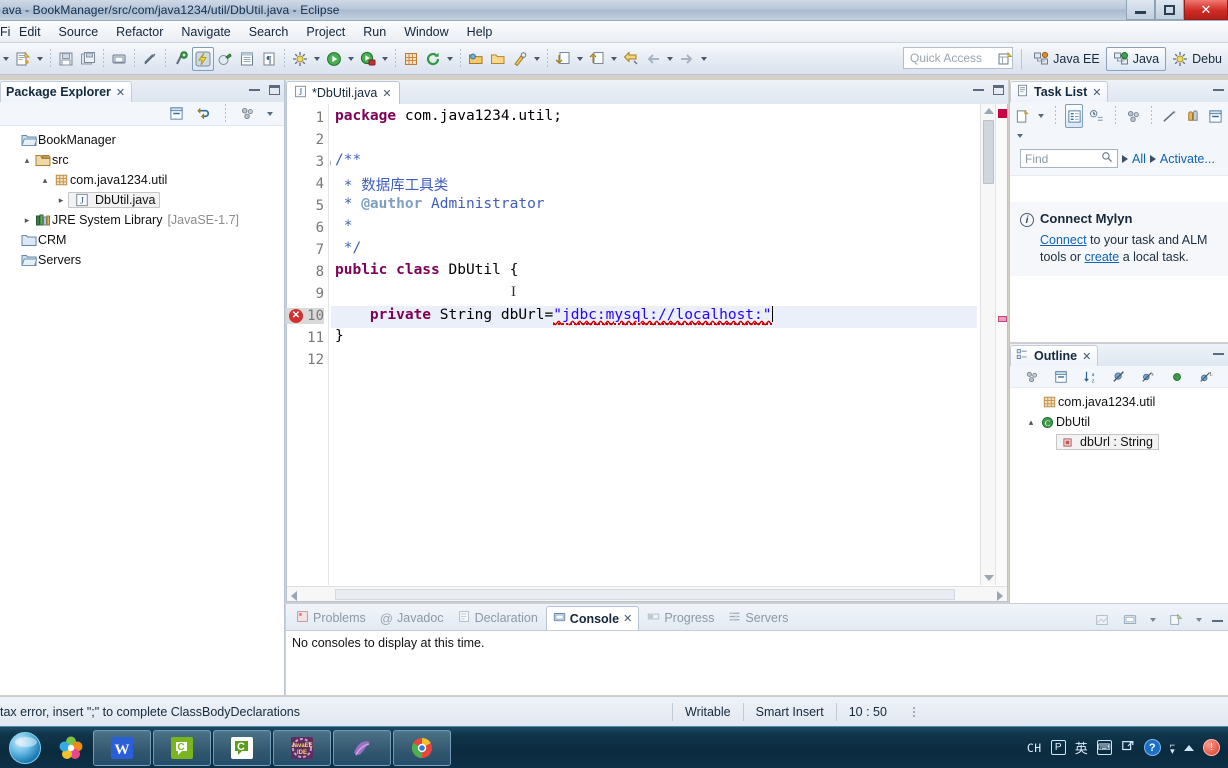 The image size is (1228, 768). What do you see at coordinates (1172, 747) in the screenshot?
I see `tray-expand-icon: ⌐ ▾` at bounding box center [1172, 747].